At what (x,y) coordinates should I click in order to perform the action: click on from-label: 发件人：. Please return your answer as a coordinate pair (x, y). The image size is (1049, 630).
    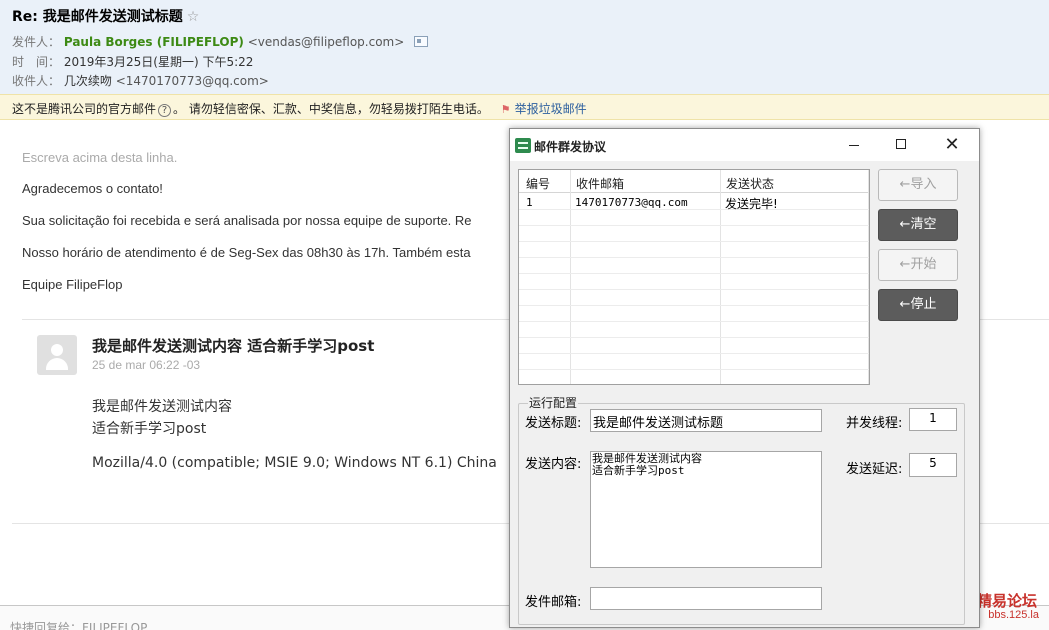
    Looking at the image, I should click on (36, 42).